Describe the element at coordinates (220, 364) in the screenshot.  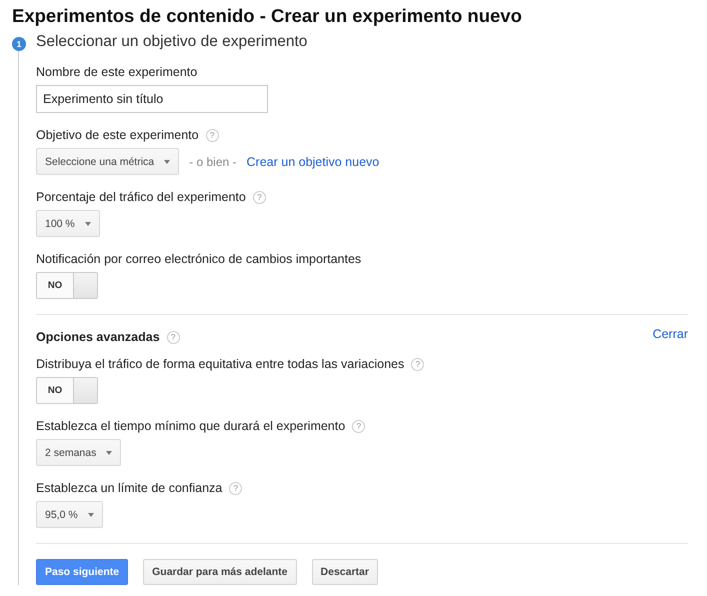
I see `field-label: Distribuya el tráfico de forma equitativa entre todas las variaciones` at that location.